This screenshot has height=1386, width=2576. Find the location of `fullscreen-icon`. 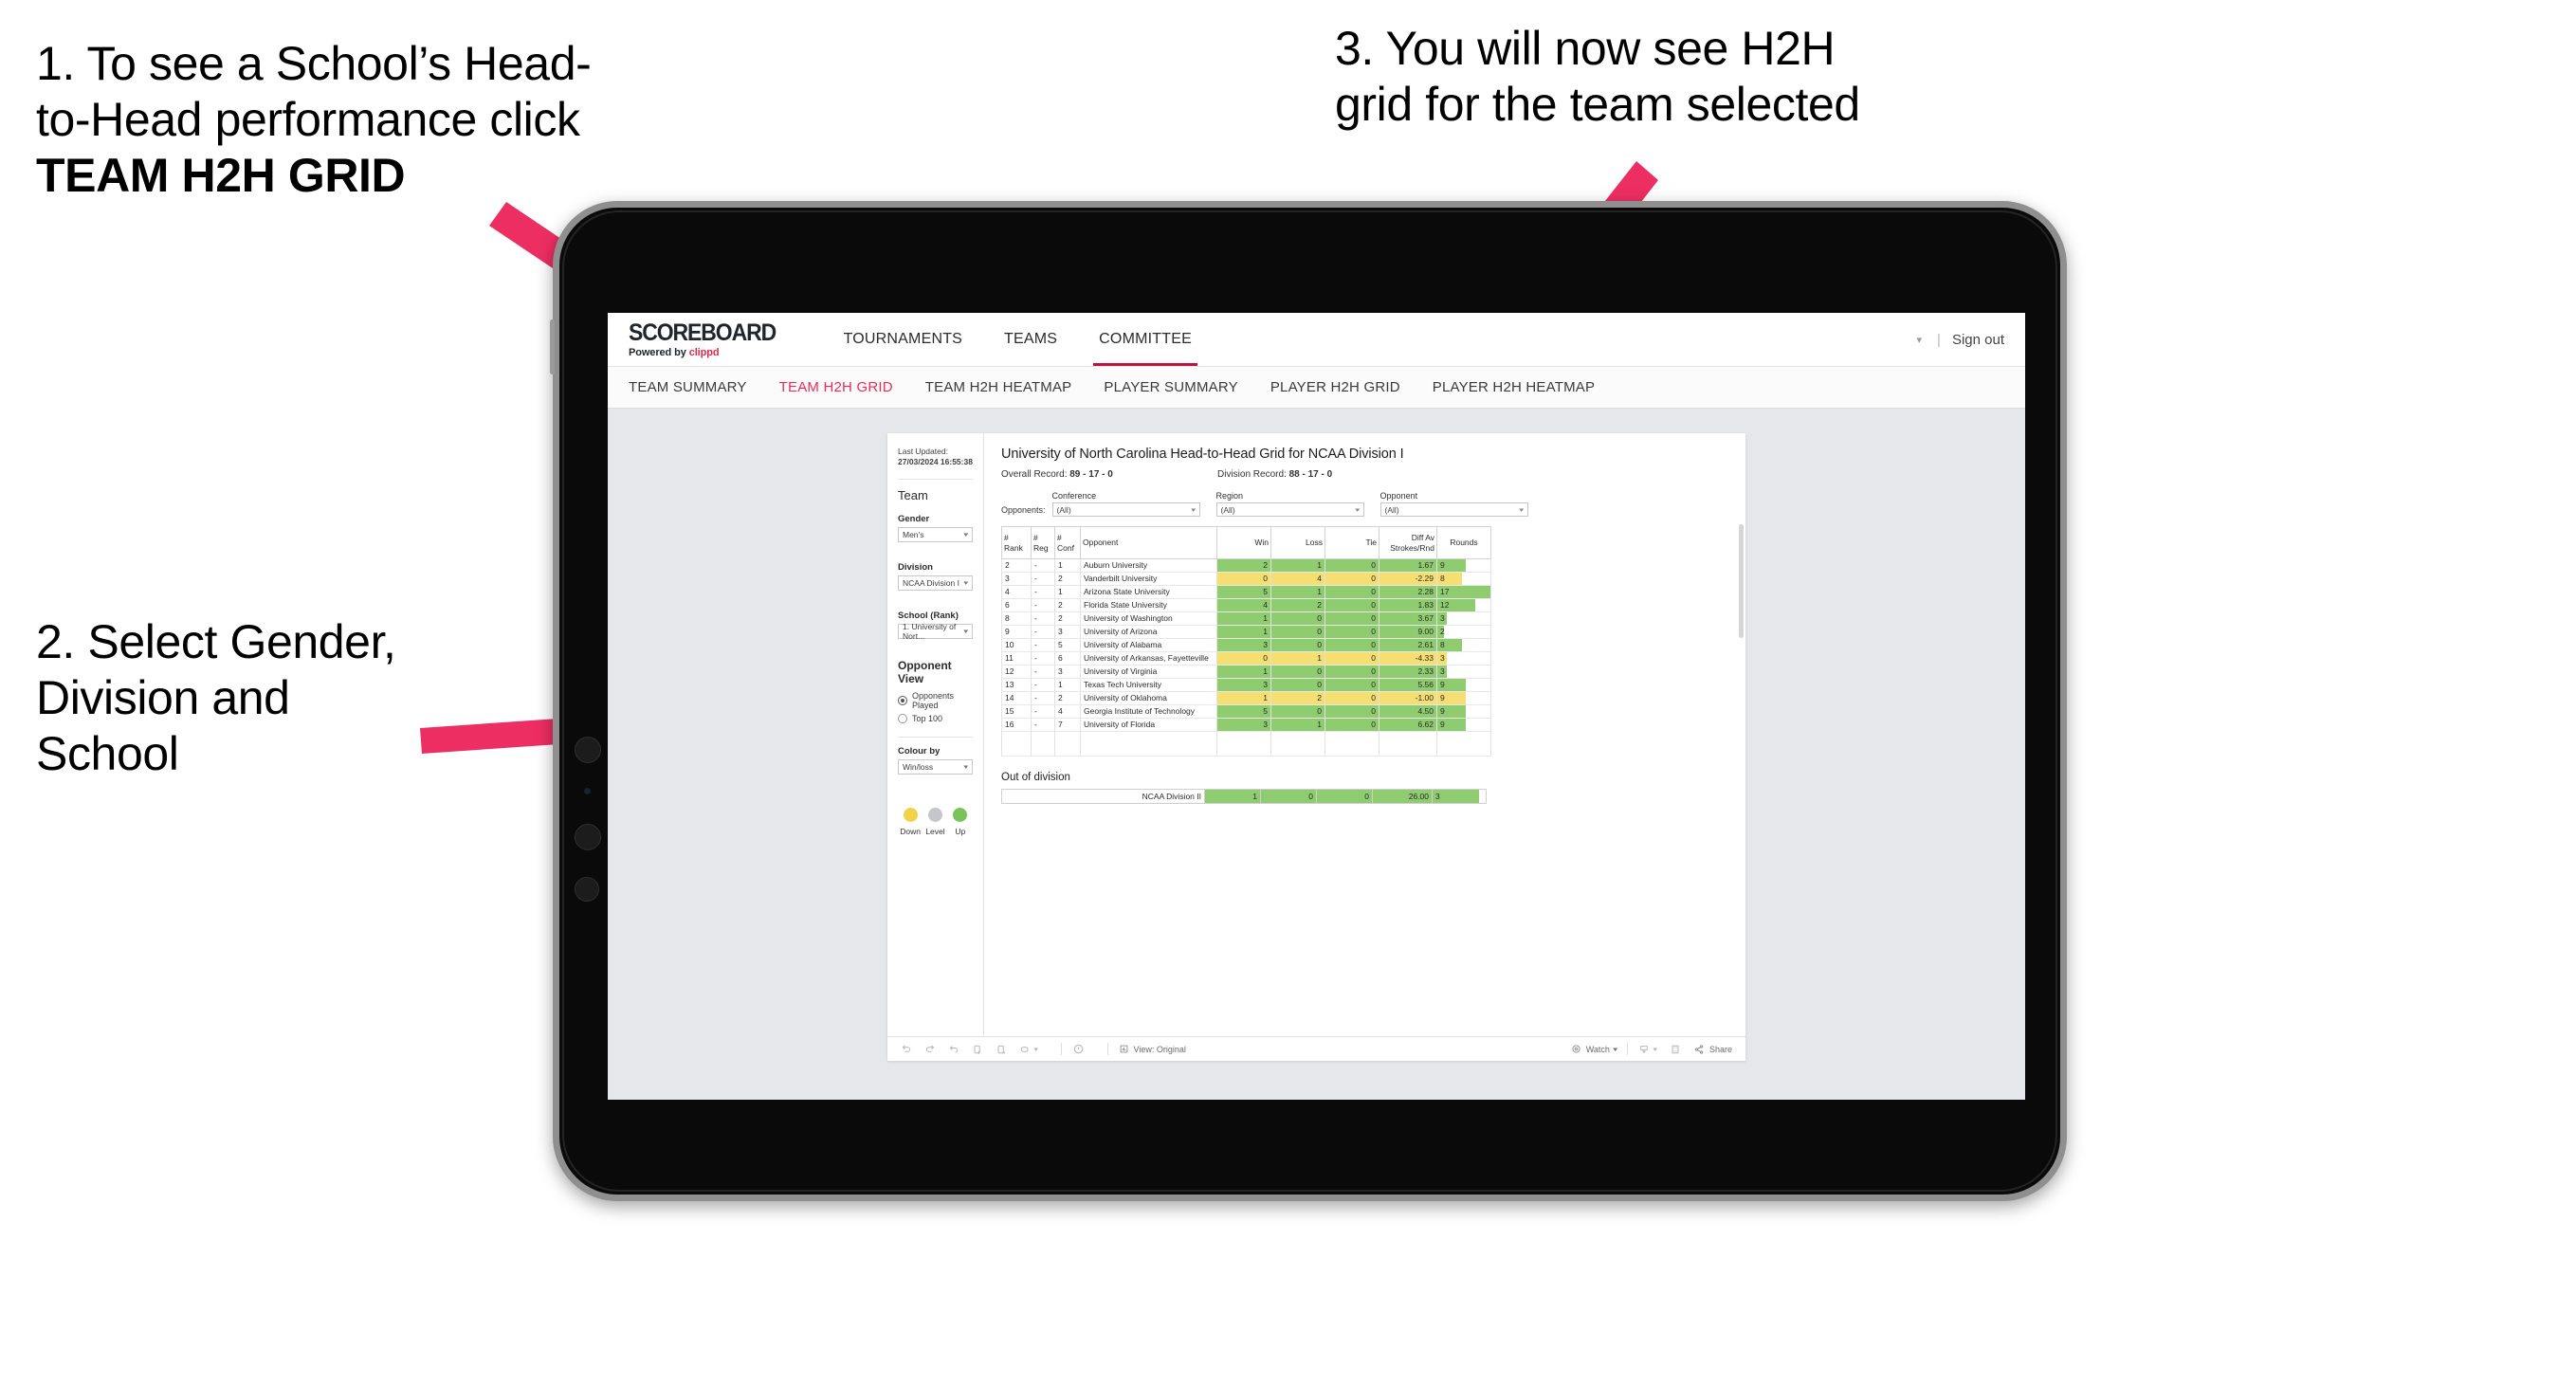

fullscreen-icon is located at coordinates (1675, 1049).